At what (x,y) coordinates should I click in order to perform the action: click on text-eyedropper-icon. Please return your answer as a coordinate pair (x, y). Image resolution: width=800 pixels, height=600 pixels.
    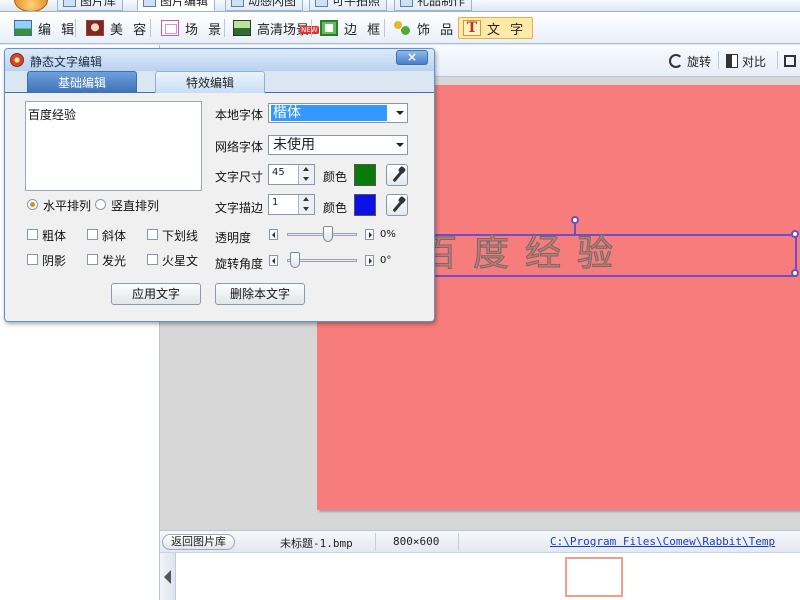
    Looking at the image, I should click on (397, 175).